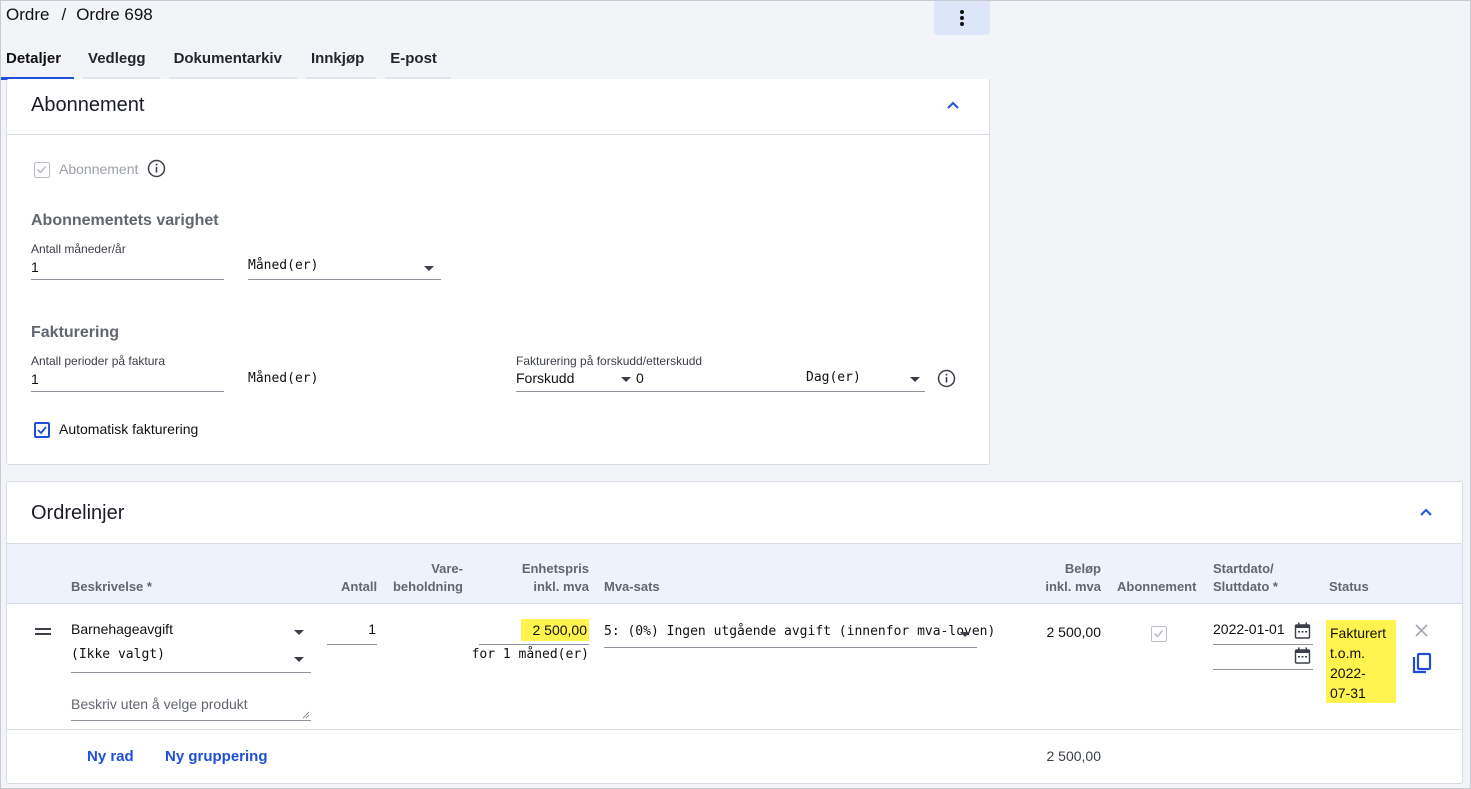  I want to click on status-line: t.o.m., so click(1348, 653).